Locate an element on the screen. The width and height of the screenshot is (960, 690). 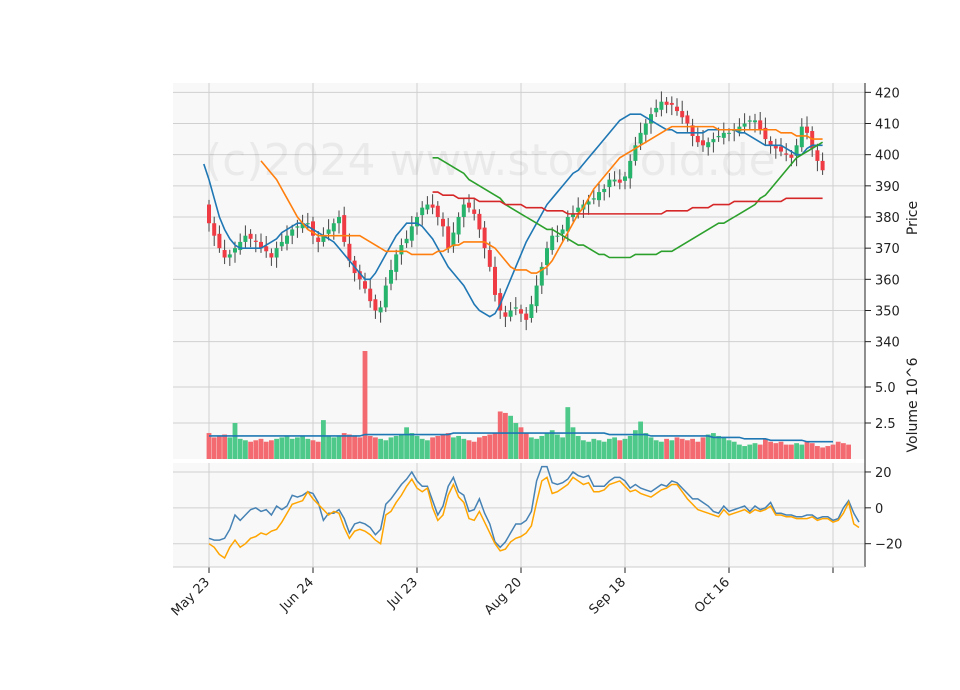
x-tick-label: Oct 16 is located at coordinates (712, 595).